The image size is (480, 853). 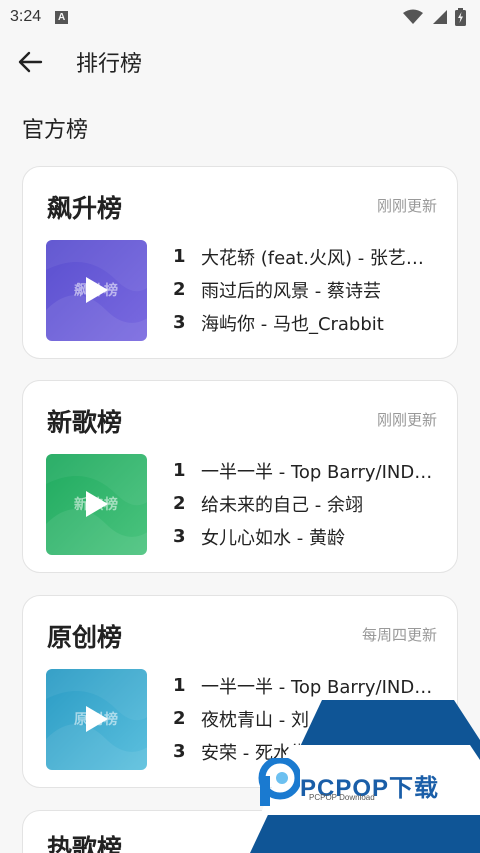 I want to click on status-bar: 3:24 A, so click(x=240, y=17).